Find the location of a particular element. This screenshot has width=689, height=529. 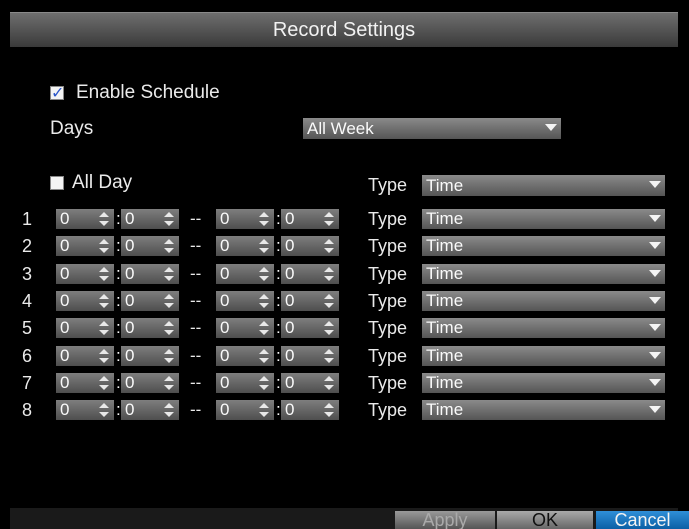

ok-button: OK is located at coordinates (545, 520).